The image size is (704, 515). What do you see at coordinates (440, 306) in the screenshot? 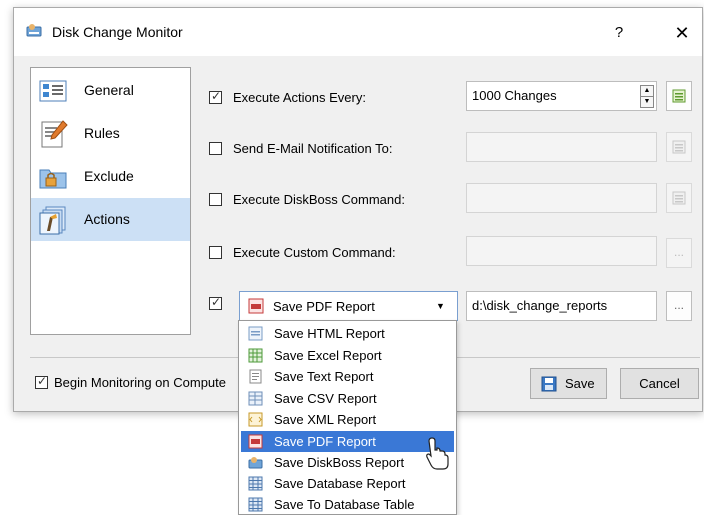
I see `chevron-down-icon: ▼` at bounding box center [440, 306].